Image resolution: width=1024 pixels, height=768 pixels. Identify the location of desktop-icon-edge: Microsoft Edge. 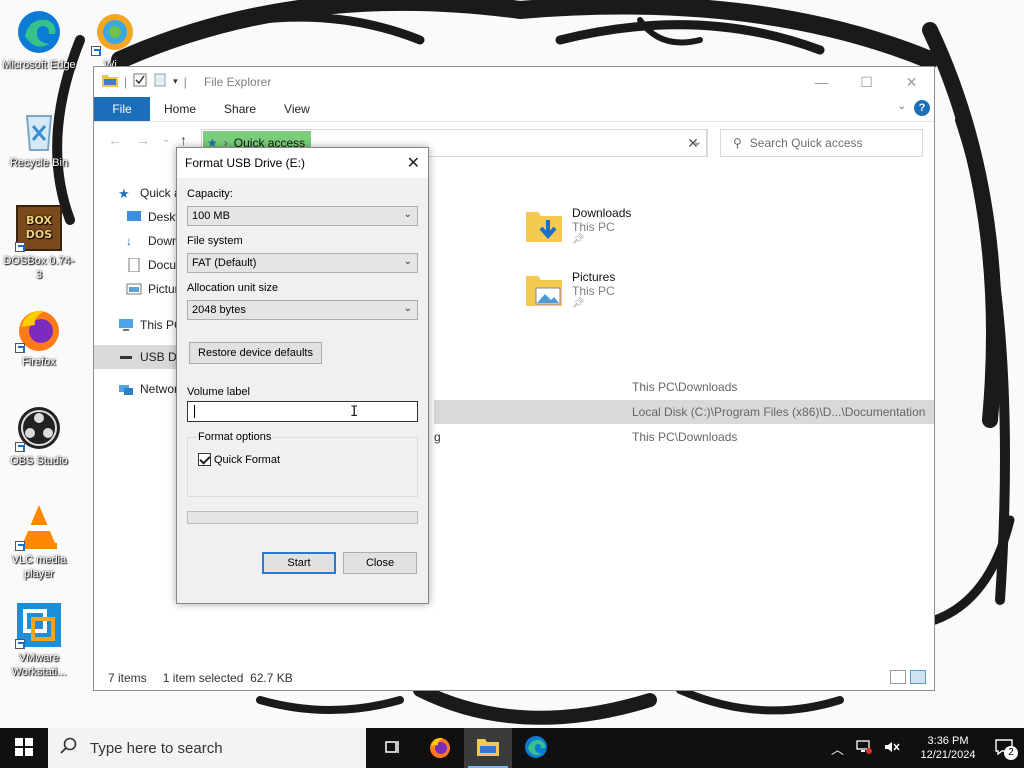
(39, 40).